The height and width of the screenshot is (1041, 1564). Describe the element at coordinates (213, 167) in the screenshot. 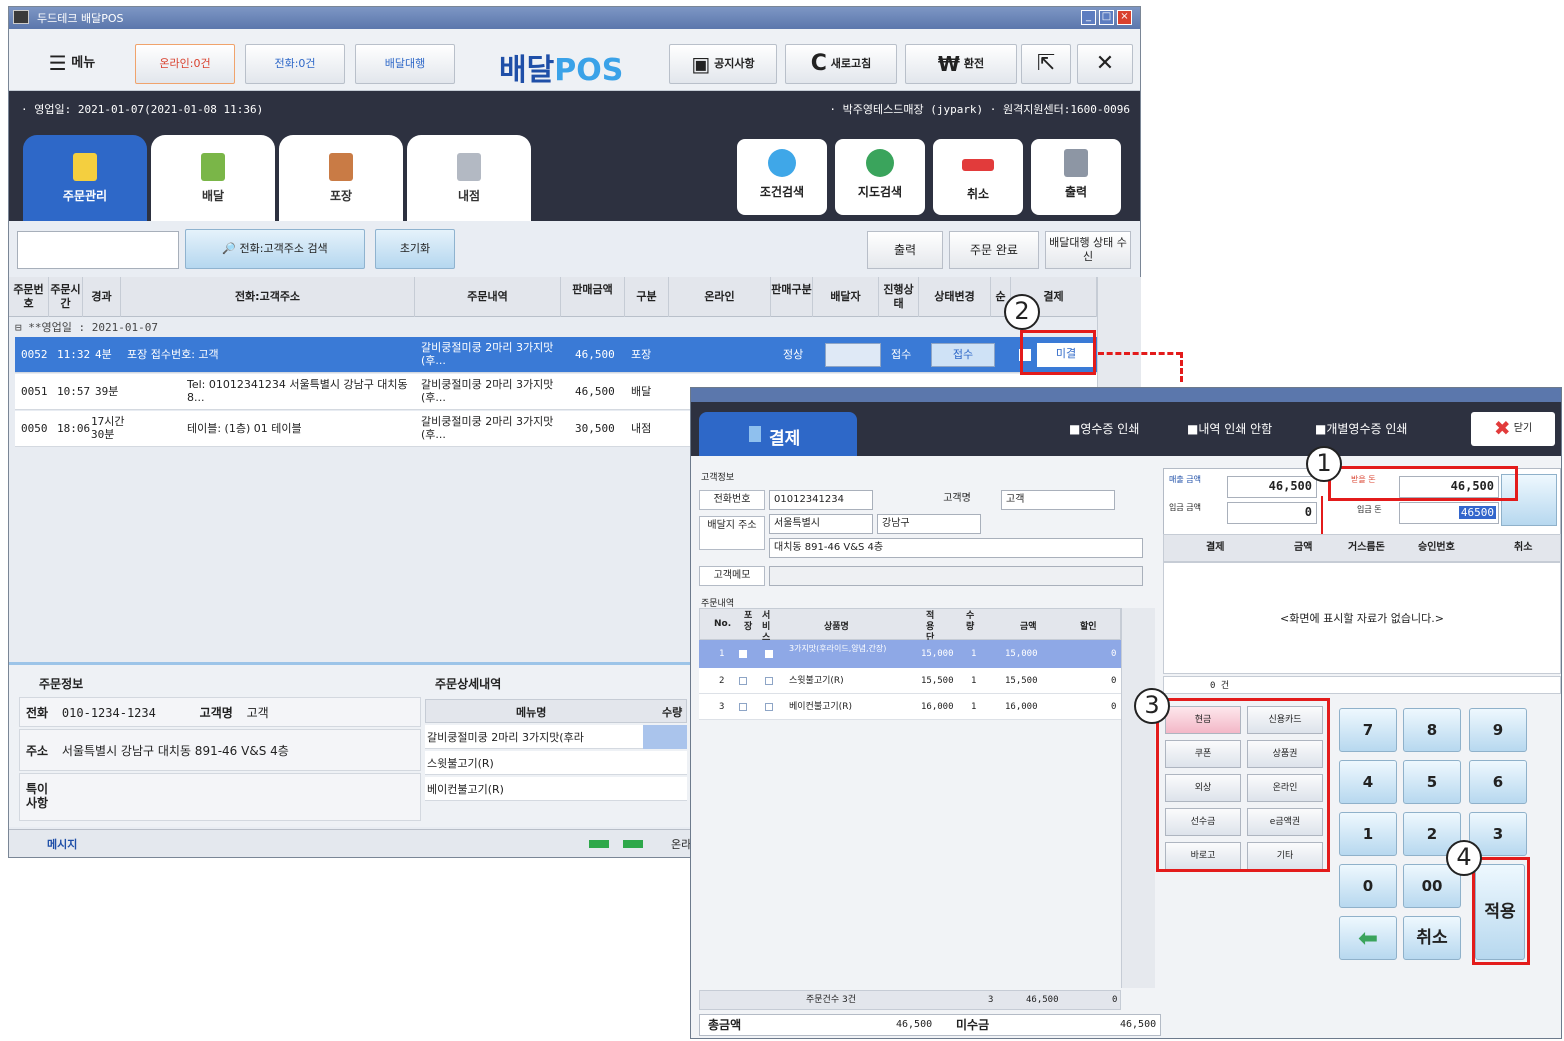

I see `truck-icon` at that location.